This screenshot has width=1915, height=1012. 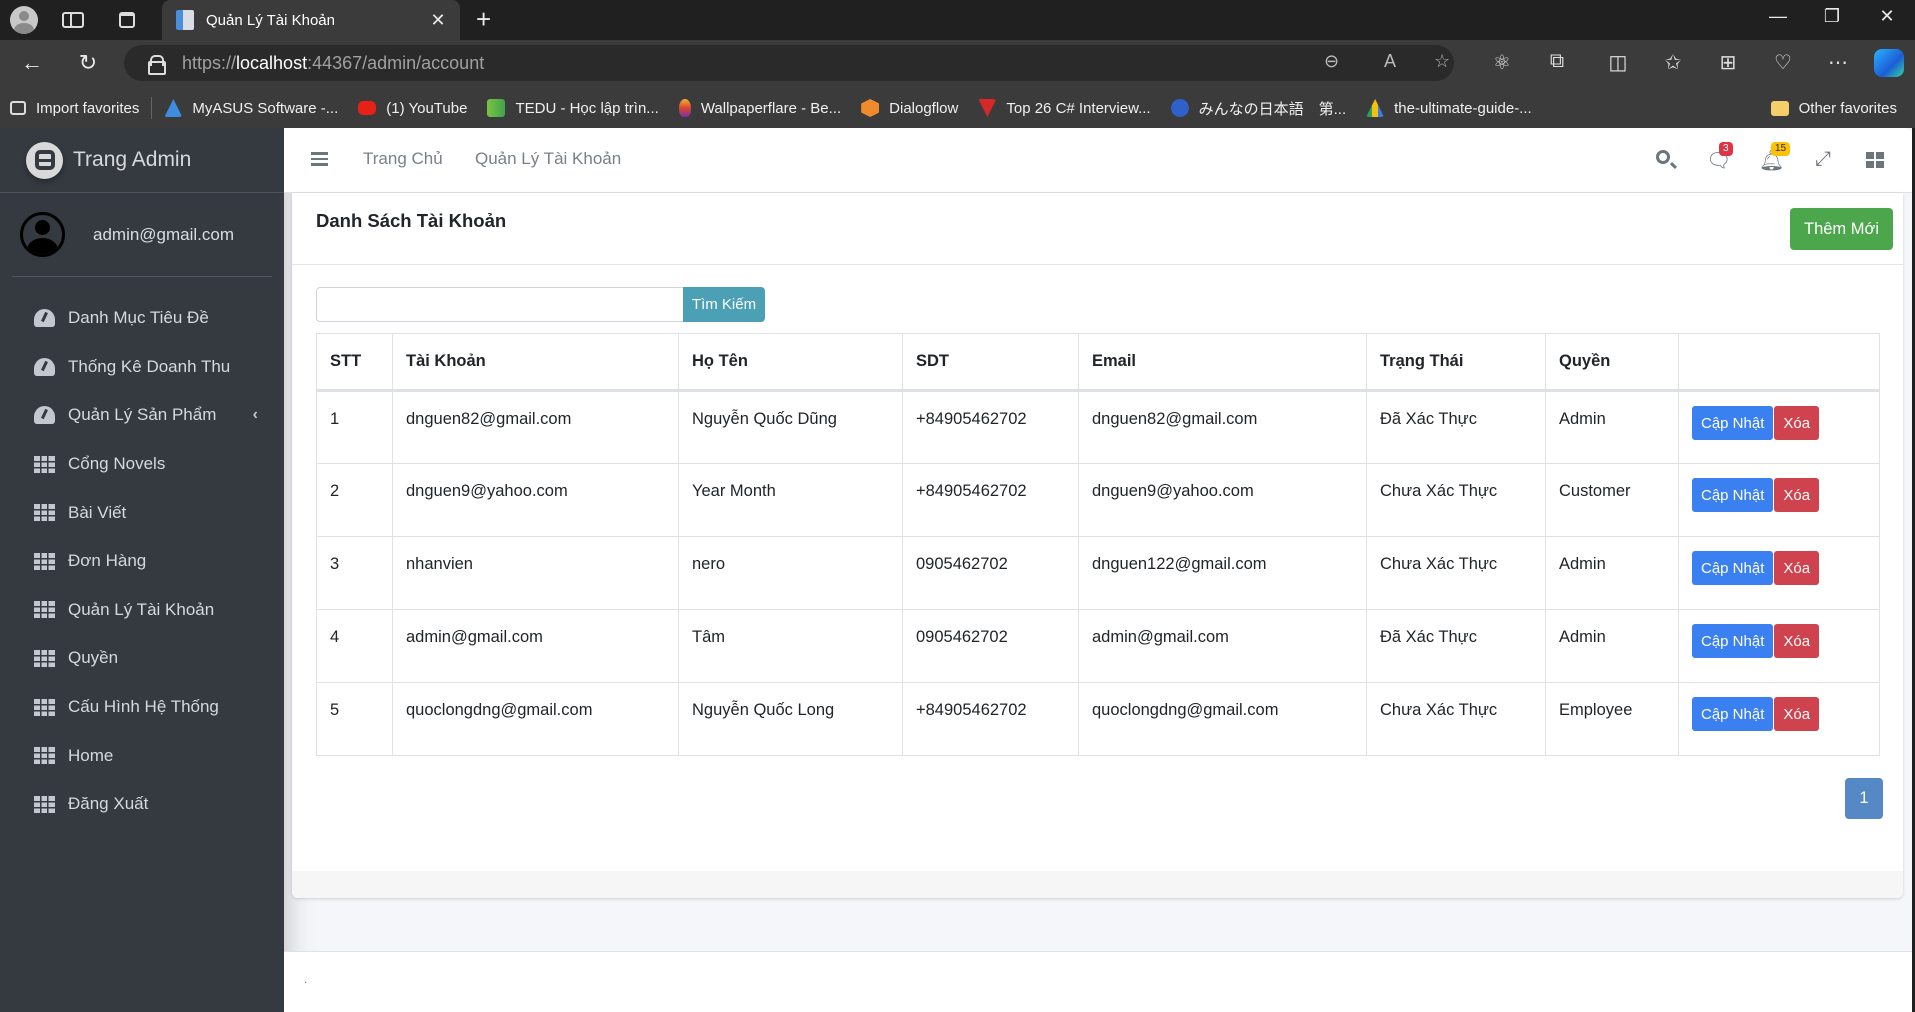 I want to click on bookmark-label: (1) YouTube, so click(x=427, y=108).